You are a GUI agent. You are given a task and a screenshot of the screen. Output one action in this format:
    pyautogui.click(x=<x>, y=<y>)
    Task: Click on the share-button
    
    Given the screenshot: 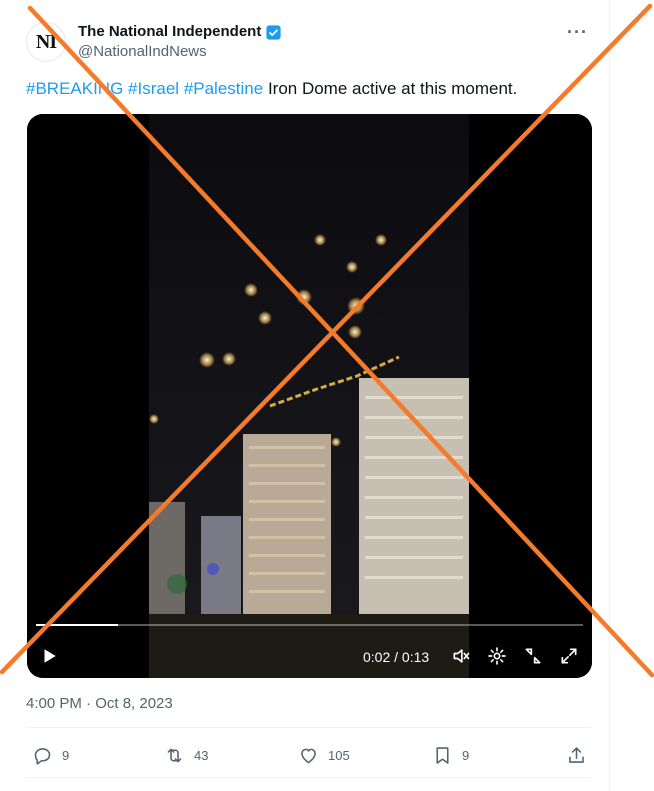 What is the action you would take?
    pyautogui.click(x=576, y=755)
    